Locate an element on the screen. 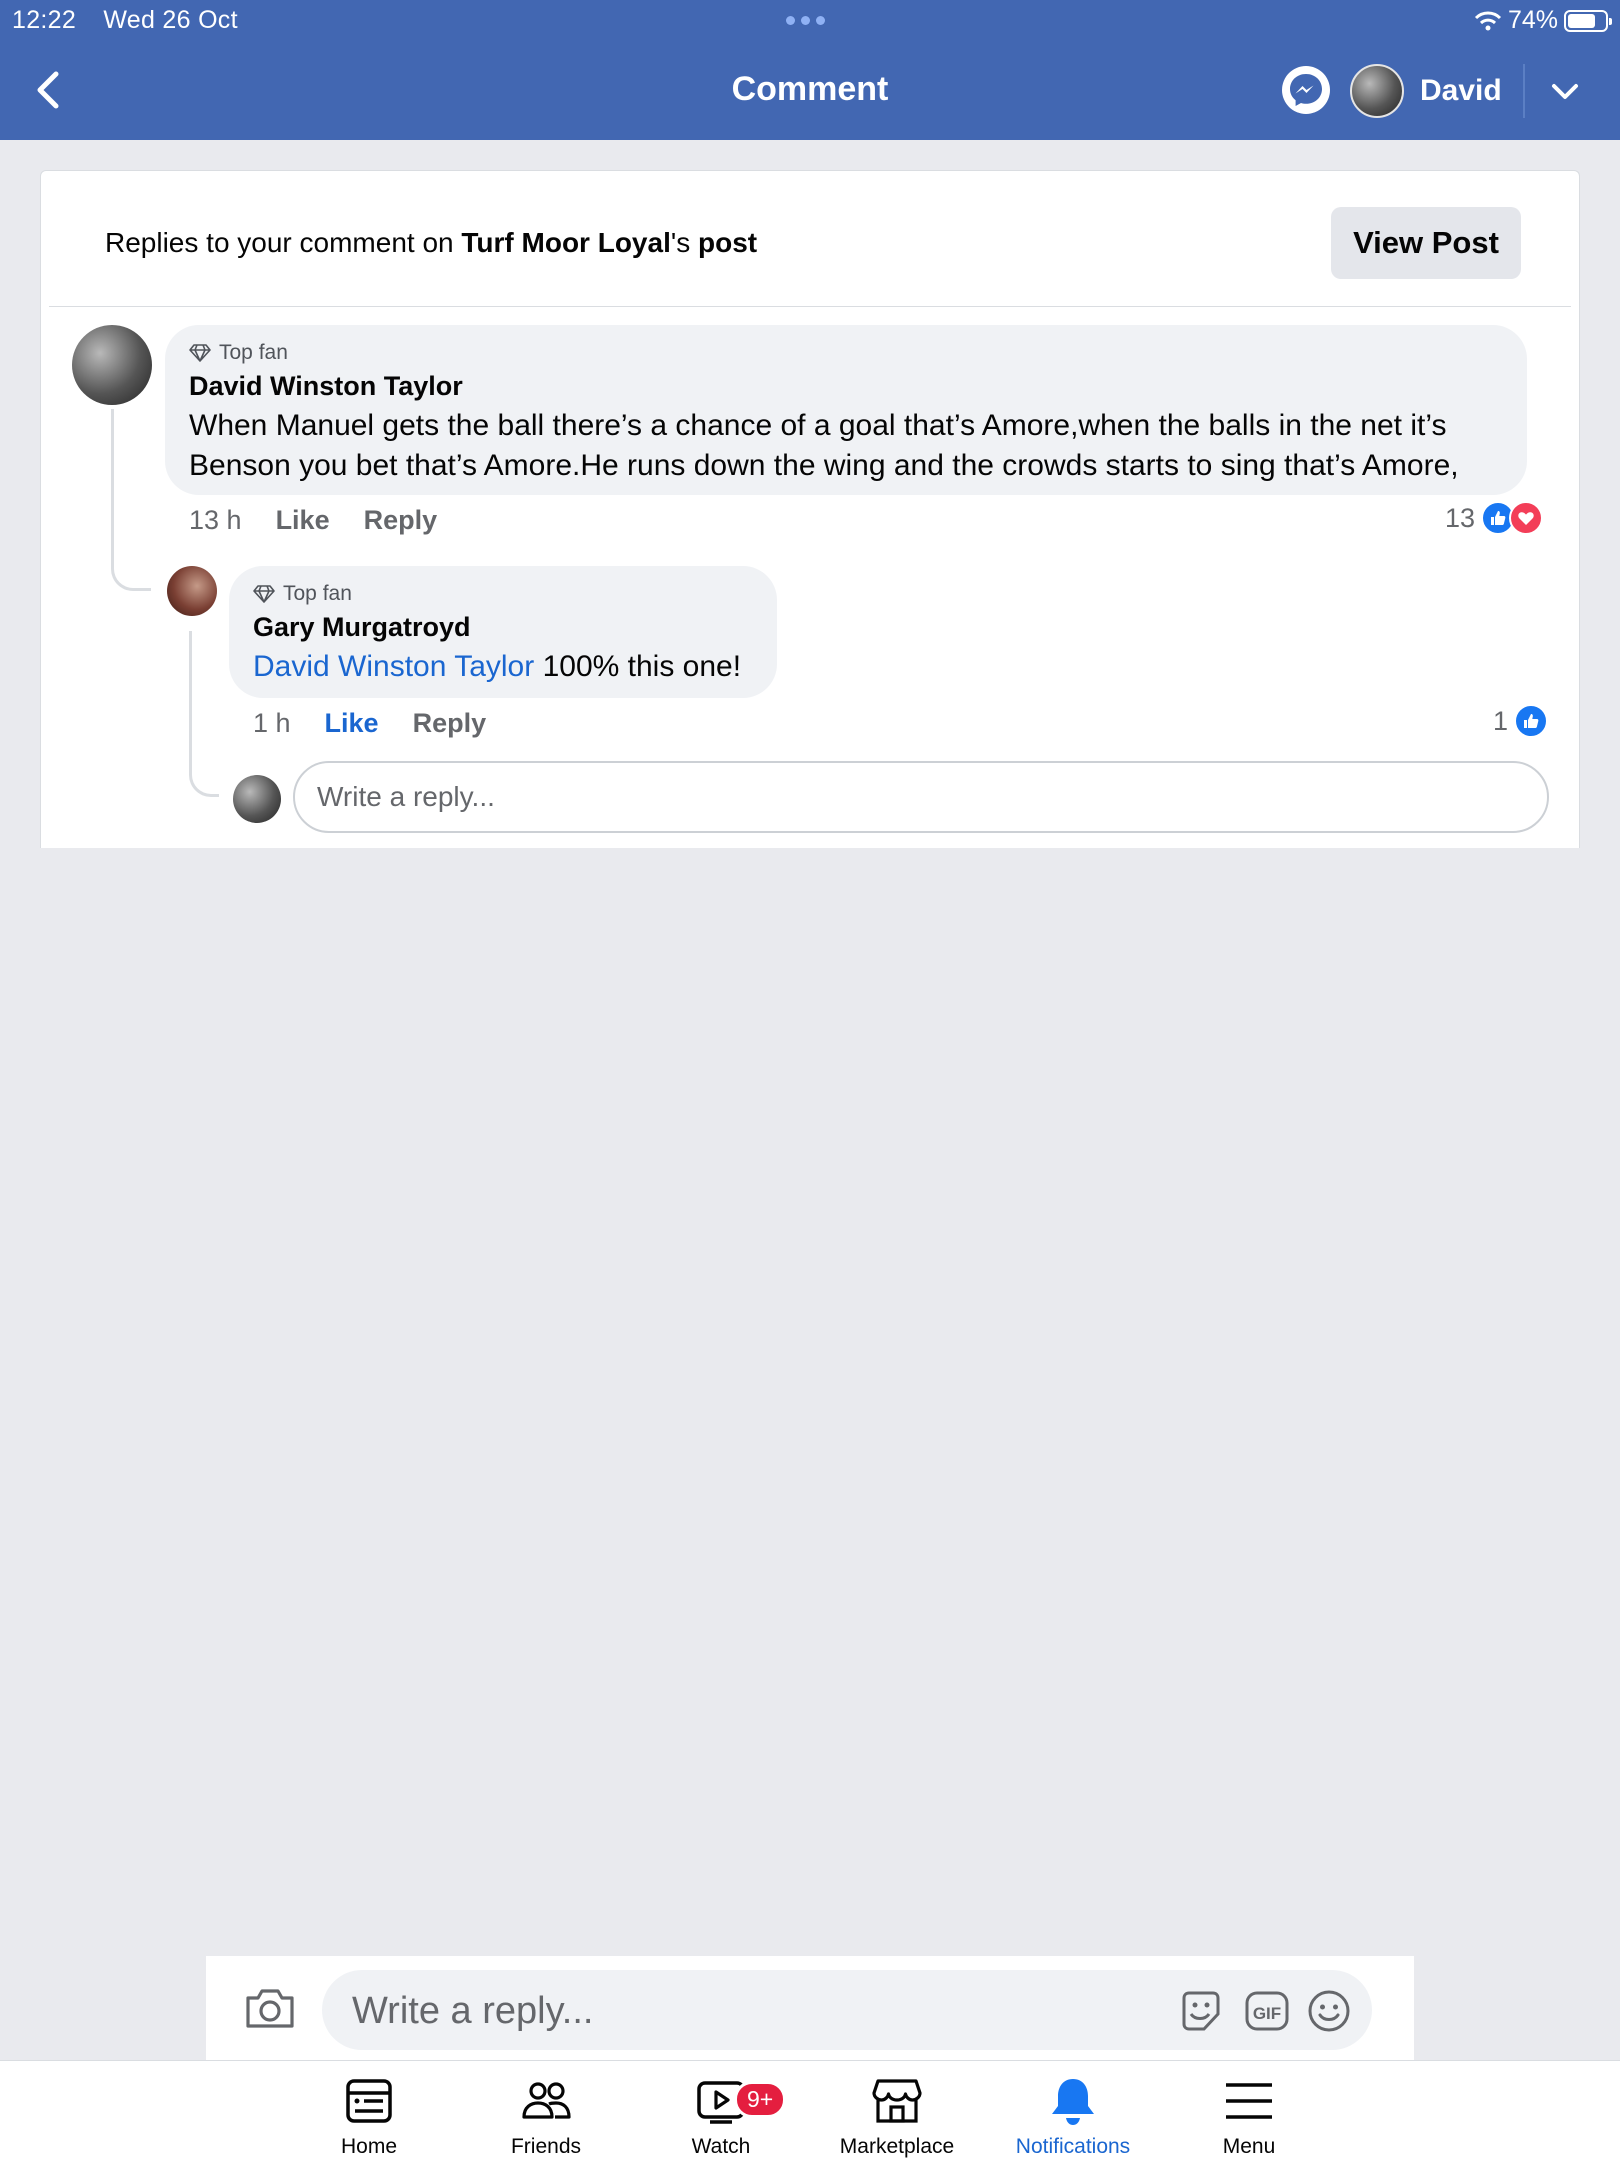  messenger-button is located at coordinates (1306, 90).